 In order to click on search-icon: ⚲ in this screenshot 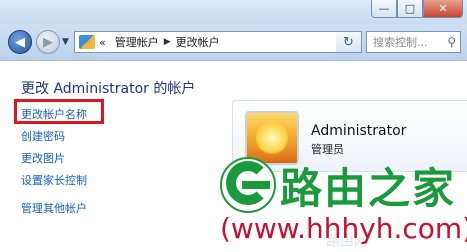, I will do `click(451, 42)`.